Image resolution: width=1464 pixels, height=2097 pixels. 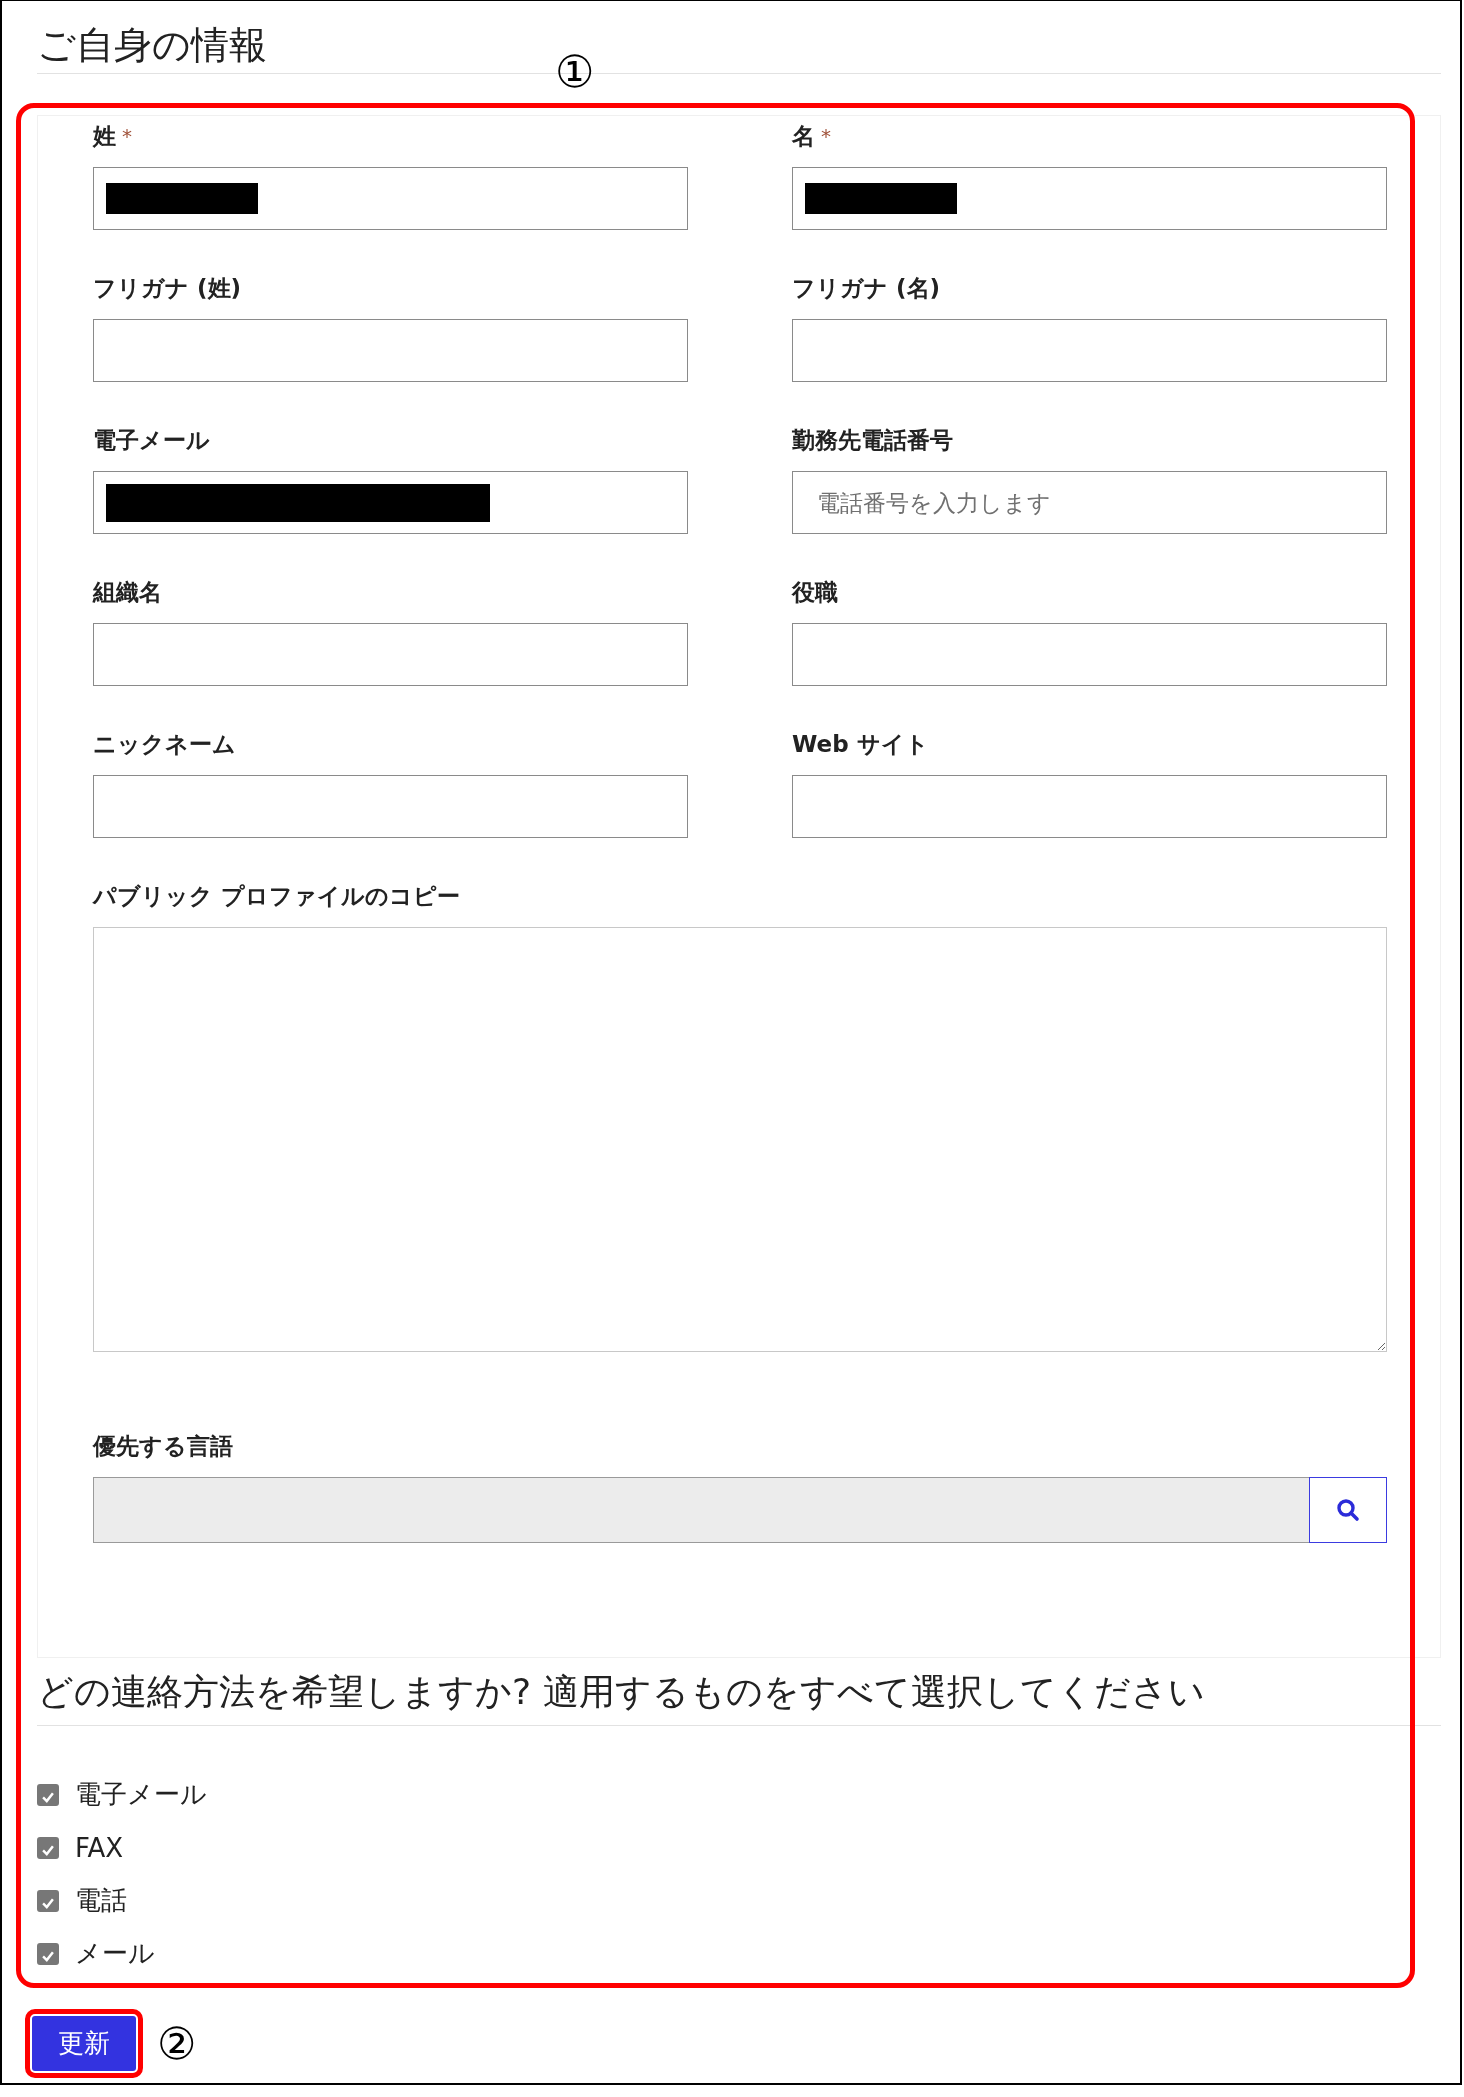 What do you see at coordinates (163, 1446) in the screenshot?
I see `field-label: 優先する言語` at bounding box center [163, 1446].